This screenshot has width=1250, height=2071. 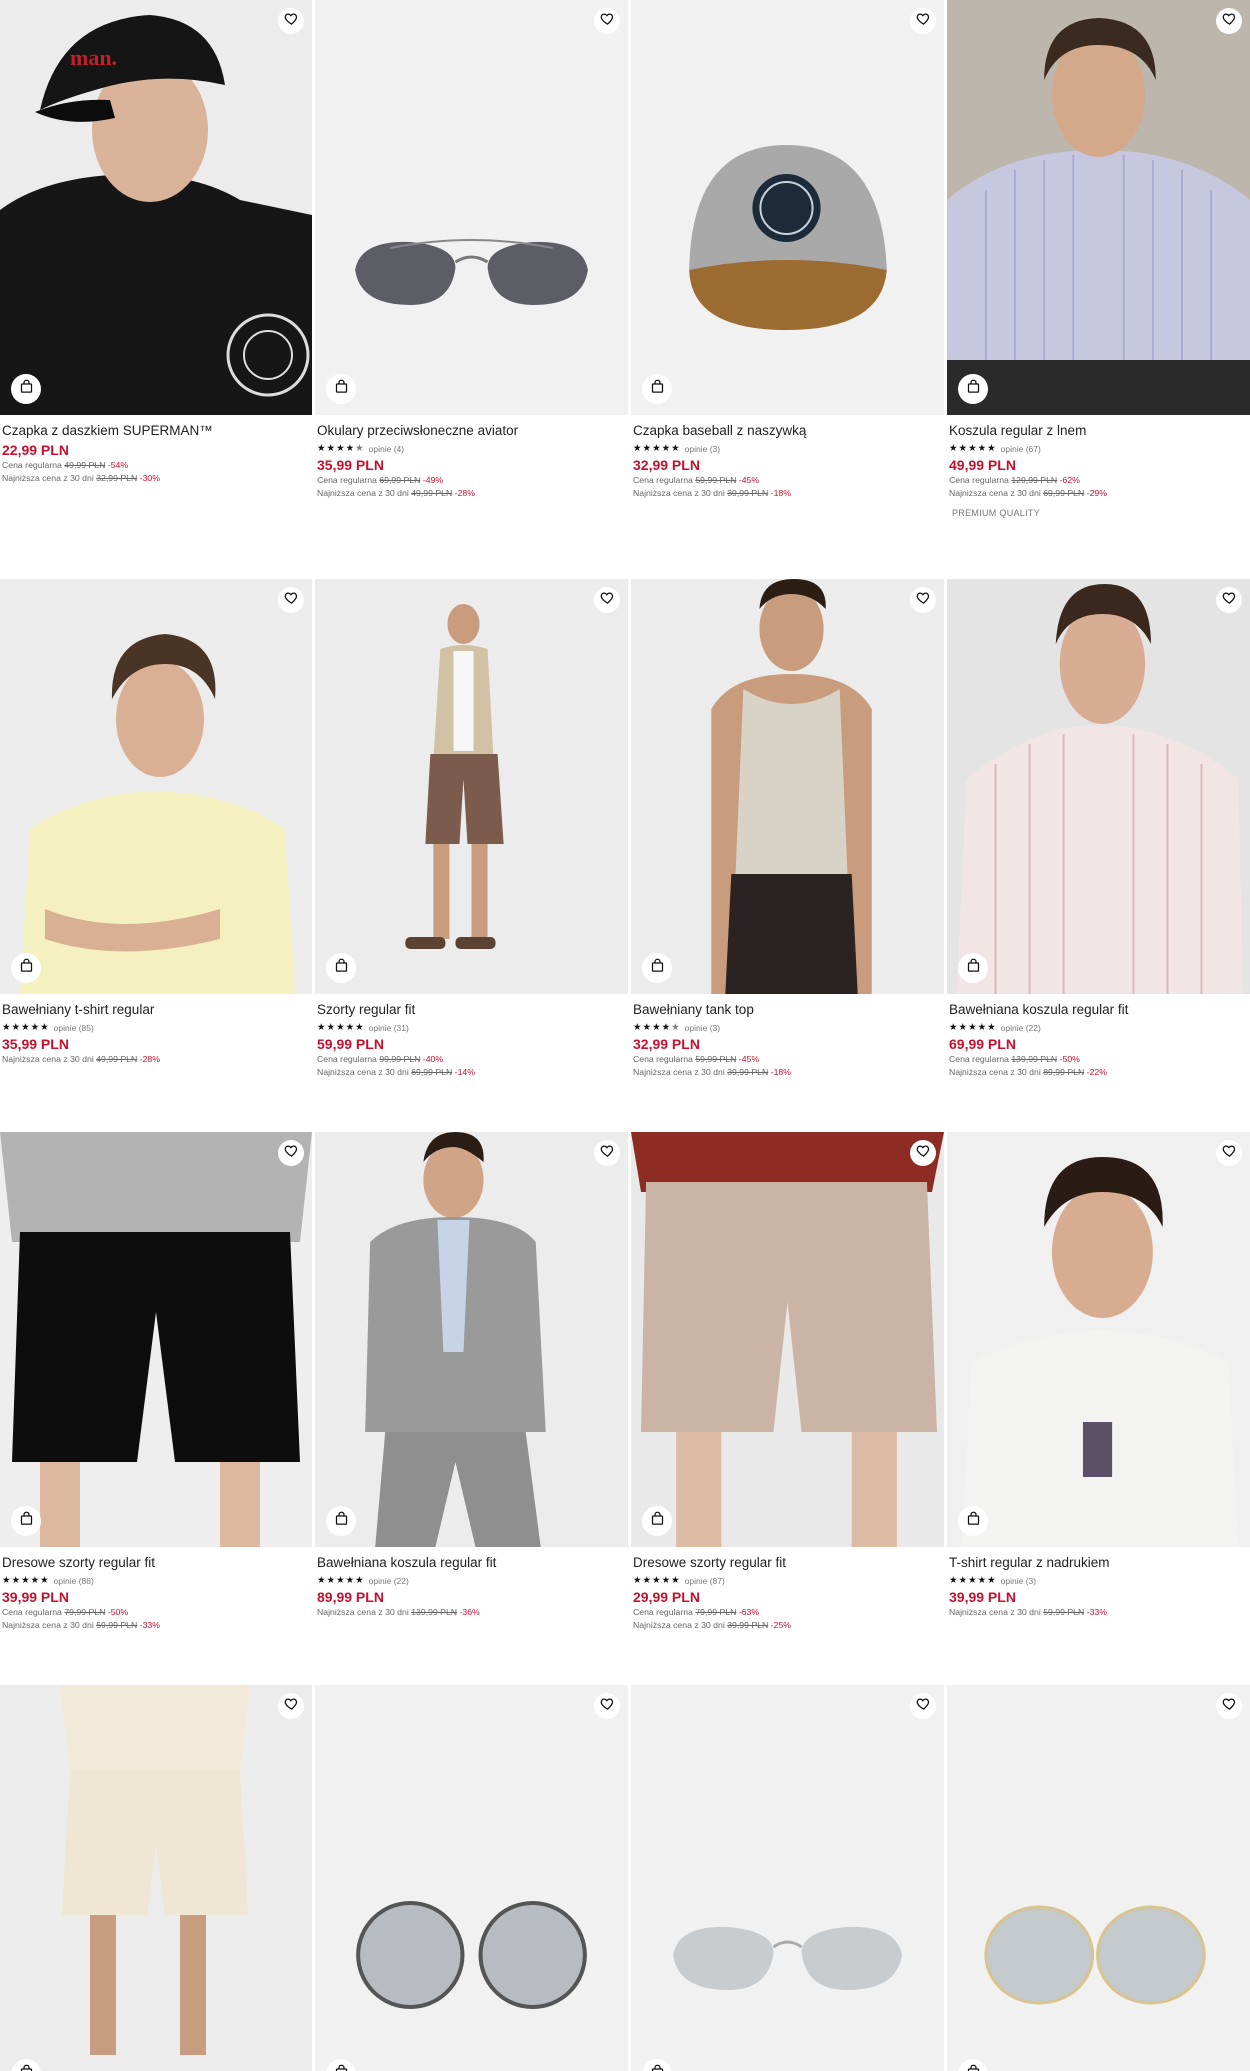 What do you see at coordinates (156, 1010) in the screenshot?
I see `product-name: Bawełniany t-shirt regular` at bounding box center [156, 1010].